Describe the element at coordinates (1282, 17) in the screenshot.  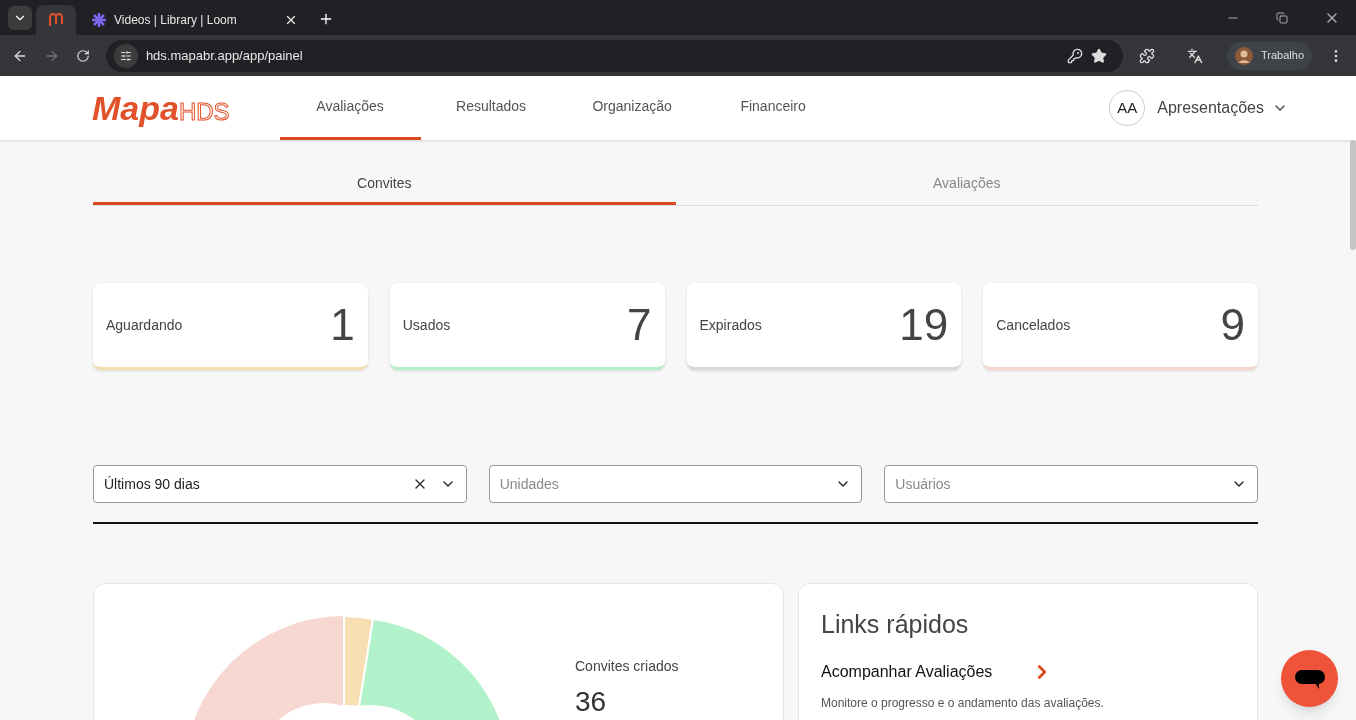
I see `restore-icon` at that location.